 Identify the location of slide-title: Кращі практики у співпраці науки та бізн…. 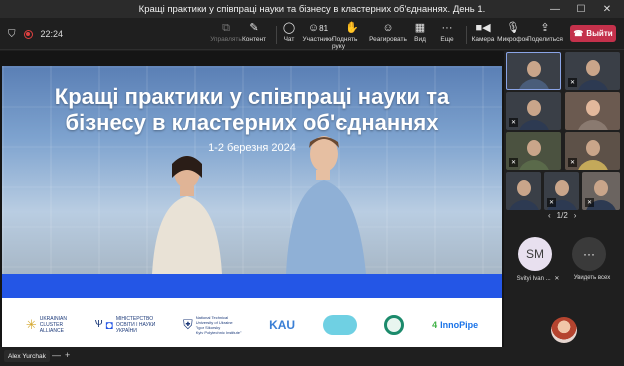
(252, 109).